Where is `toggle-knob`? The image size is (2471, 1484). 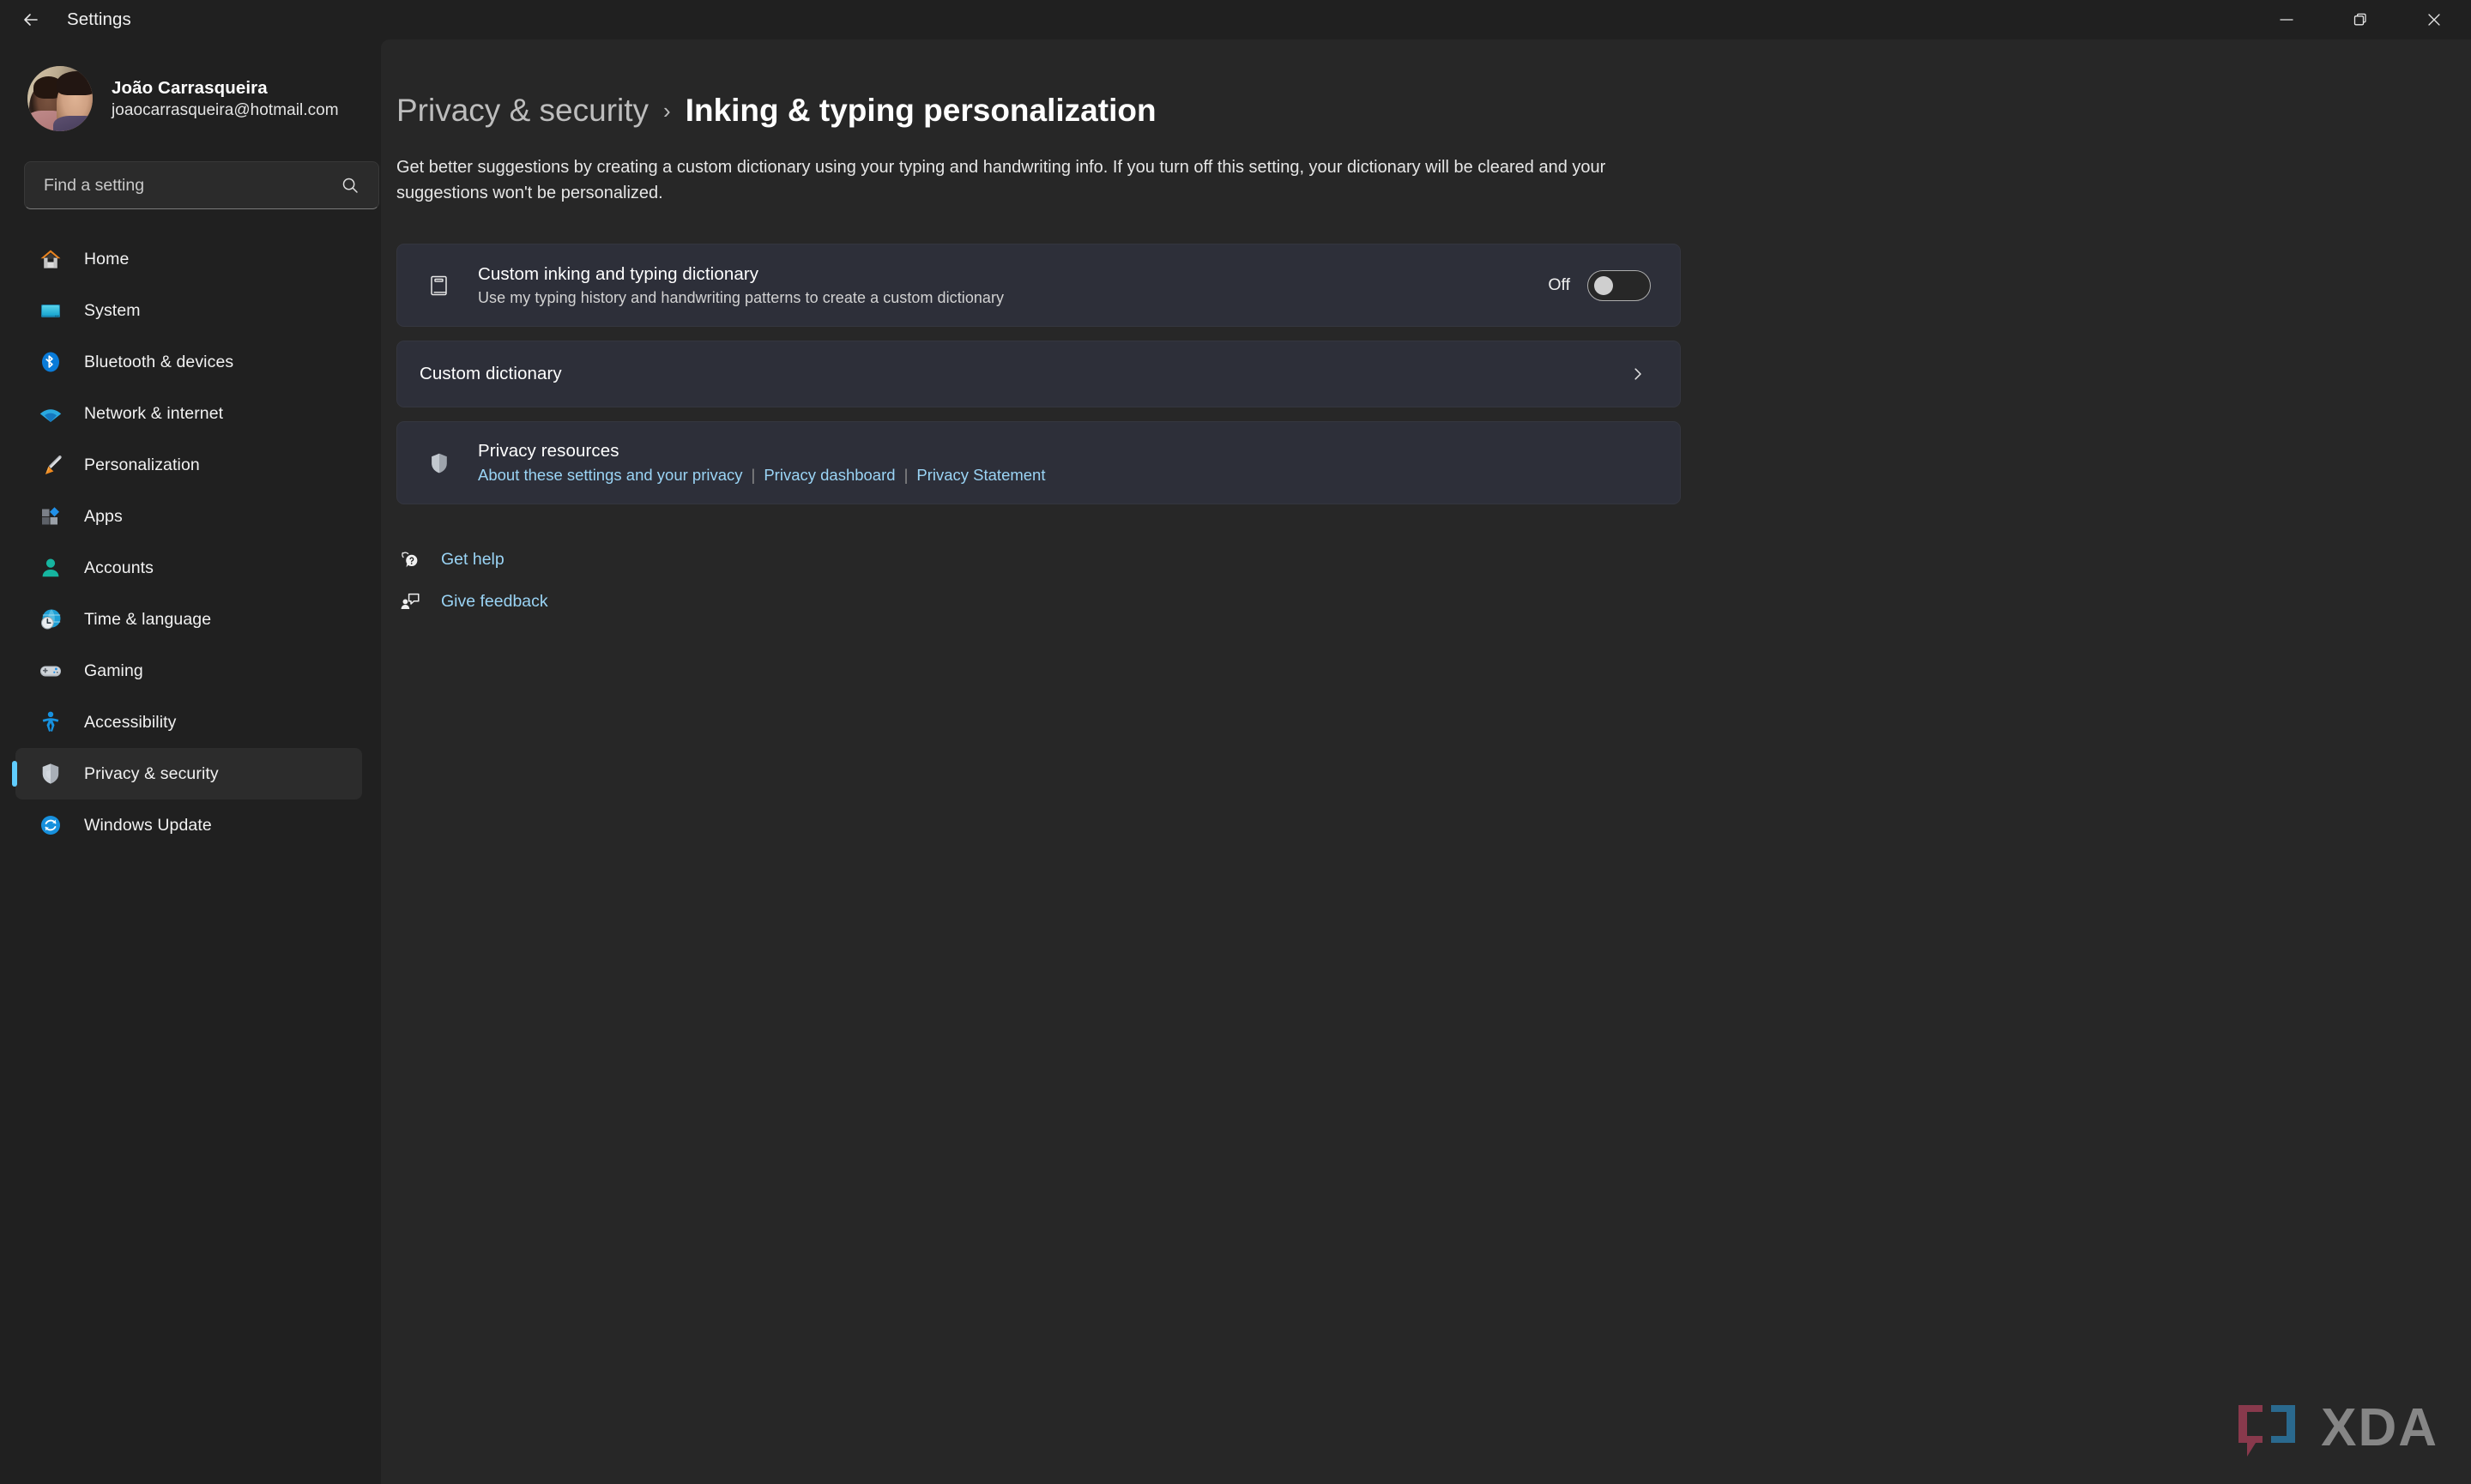 toggle-knob is located at coordinates (1603, 285).